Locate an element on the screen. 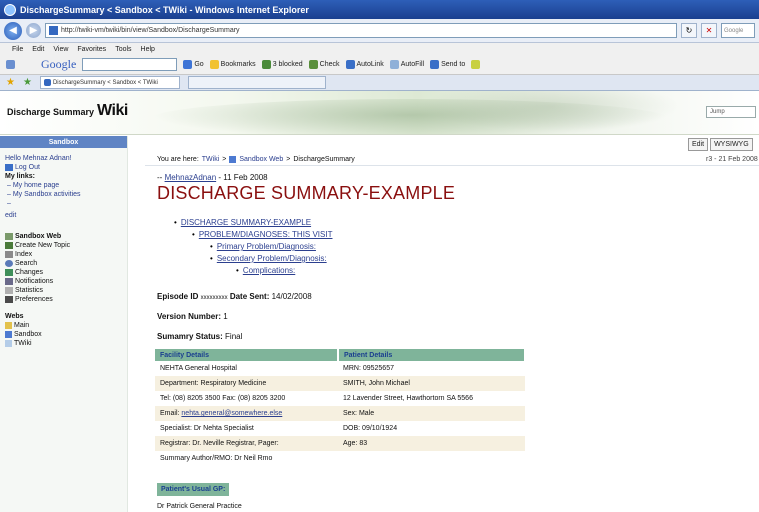 This screenshot has width=759, height=512. preferences-label: Preferences is located at coordinates (34, 299).